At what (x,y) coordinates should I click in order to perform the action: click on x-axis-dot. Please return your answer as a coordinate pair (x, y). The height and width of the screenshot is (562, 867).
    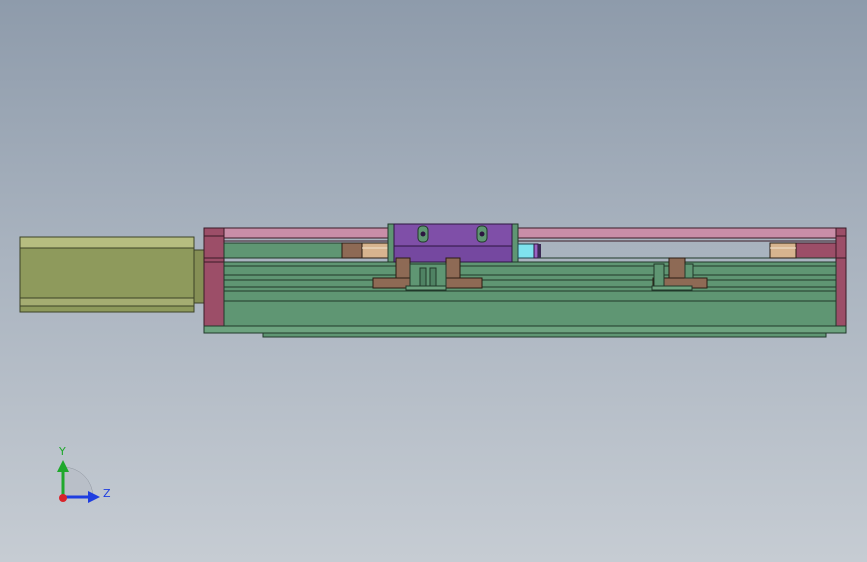
    Looking at the image, I should click on (63, 498).